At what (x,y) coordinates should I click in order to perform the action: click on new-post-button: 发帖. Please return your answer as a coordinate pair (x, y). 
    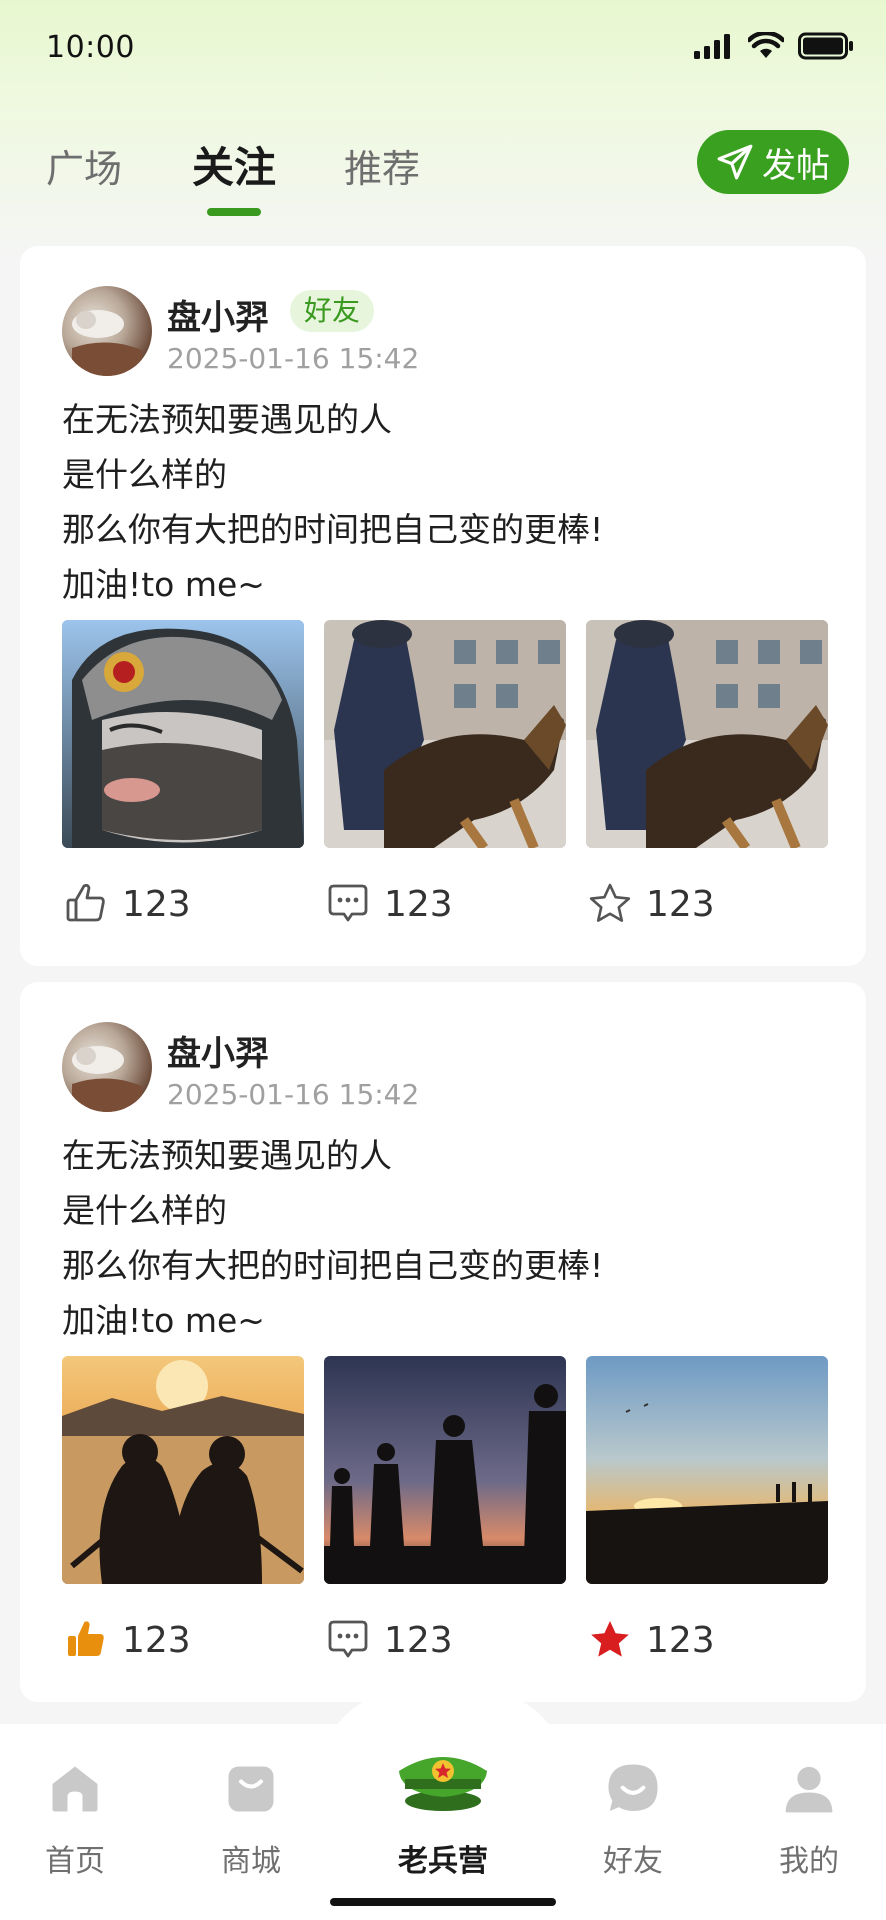
    Looking at the image, I should click on (773, 162).